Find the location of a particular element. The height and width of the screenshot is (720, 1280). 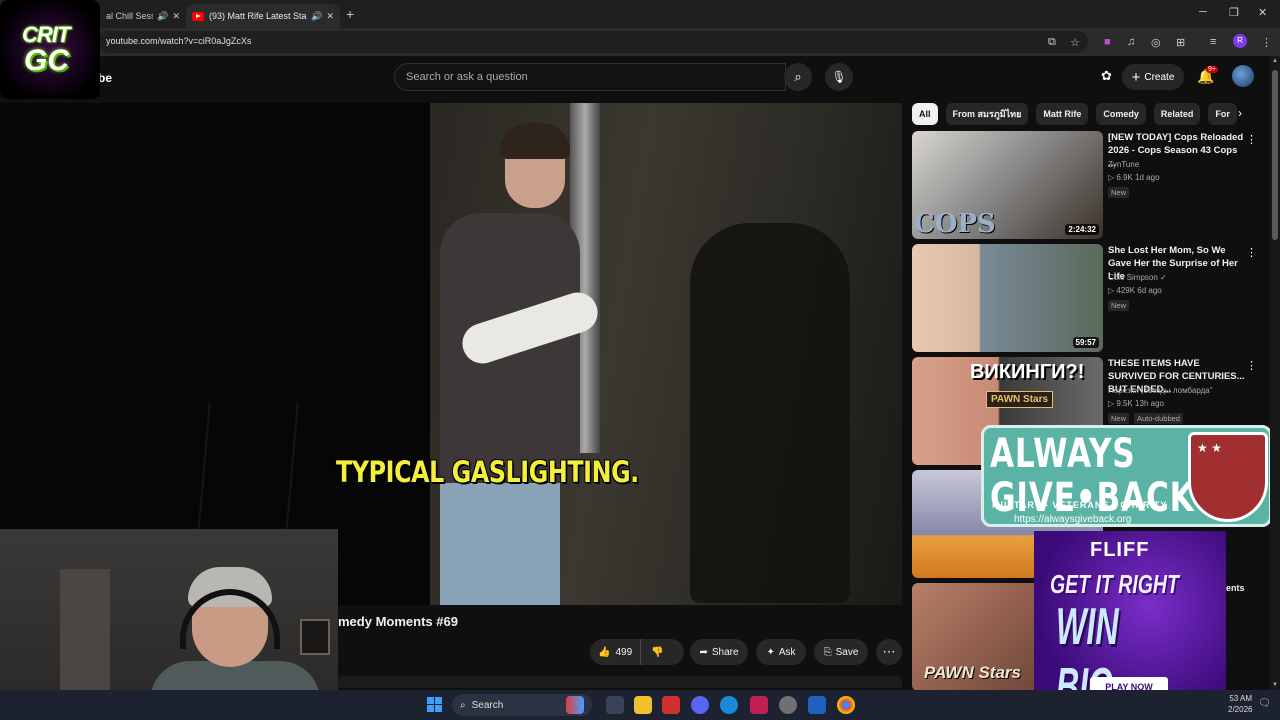

taskbar-task-view-icon is located at coordinates (615, 705).